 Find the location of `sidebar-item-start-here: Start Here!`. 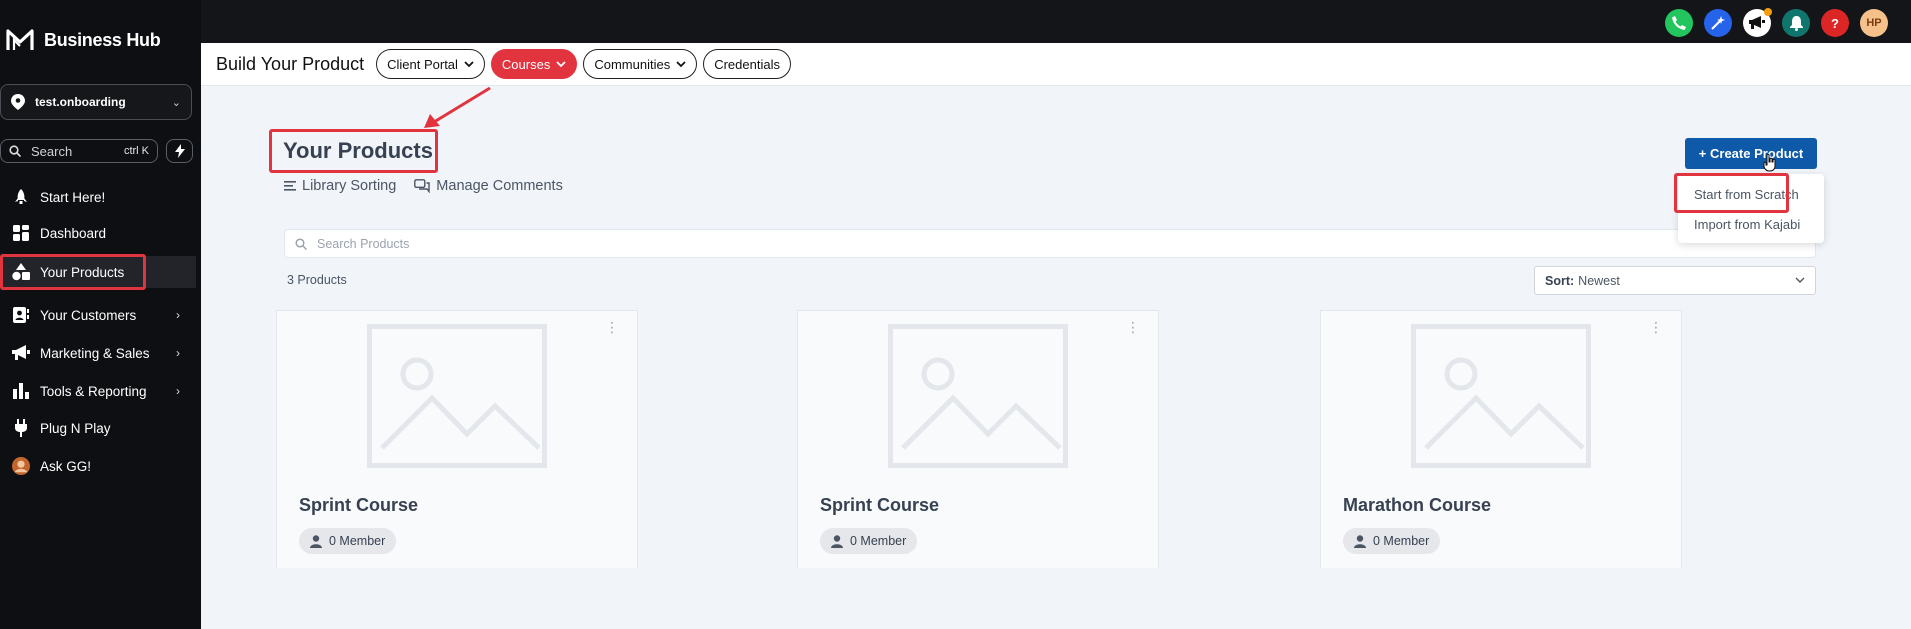

sidebar-item-start-here: Start Here! is located at coordinates (98, 197).